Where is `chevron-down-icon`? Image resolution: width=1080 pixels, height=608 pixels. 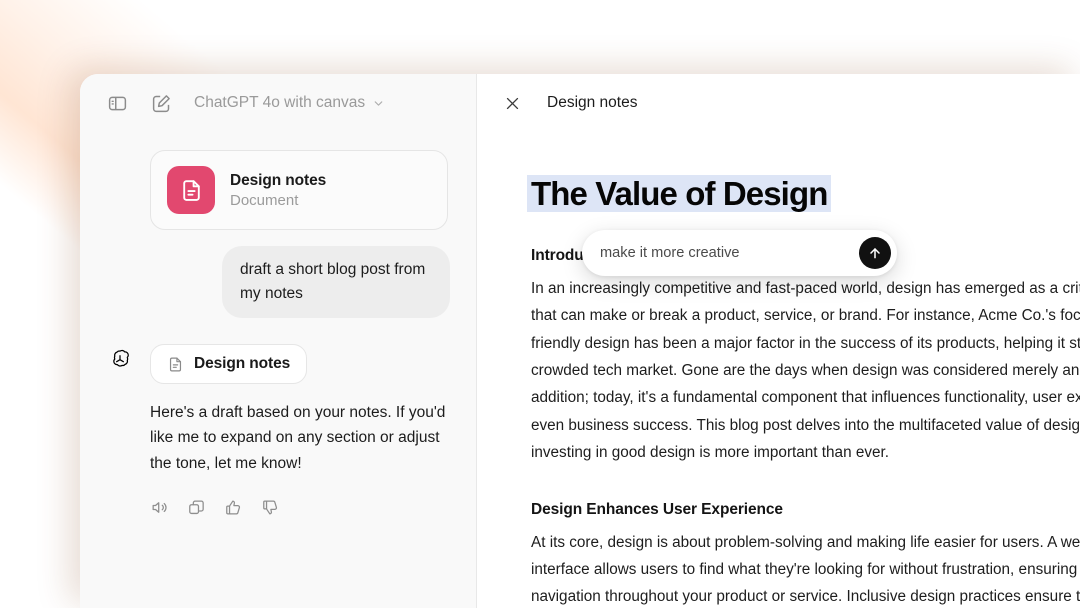
chevron-down-icon is located at coordinates (378, 103).